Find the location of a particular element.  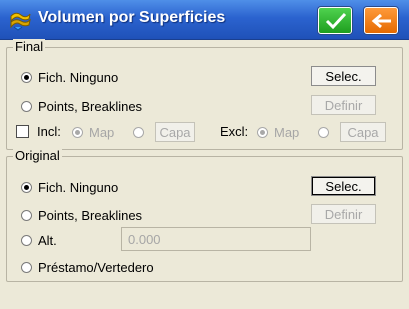

original-legend: Original is located at coordinates (37, 155).